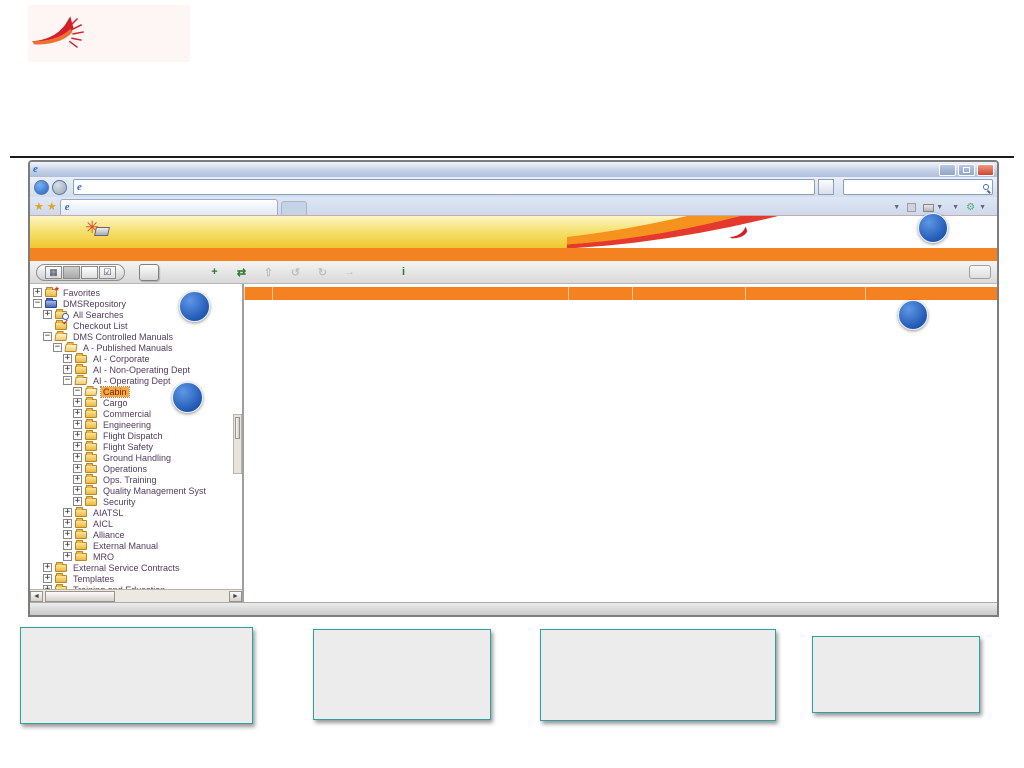  Describe the element at coordinates (80, 596) in the screenshot. I see `scrollbar-thumb` at that location.